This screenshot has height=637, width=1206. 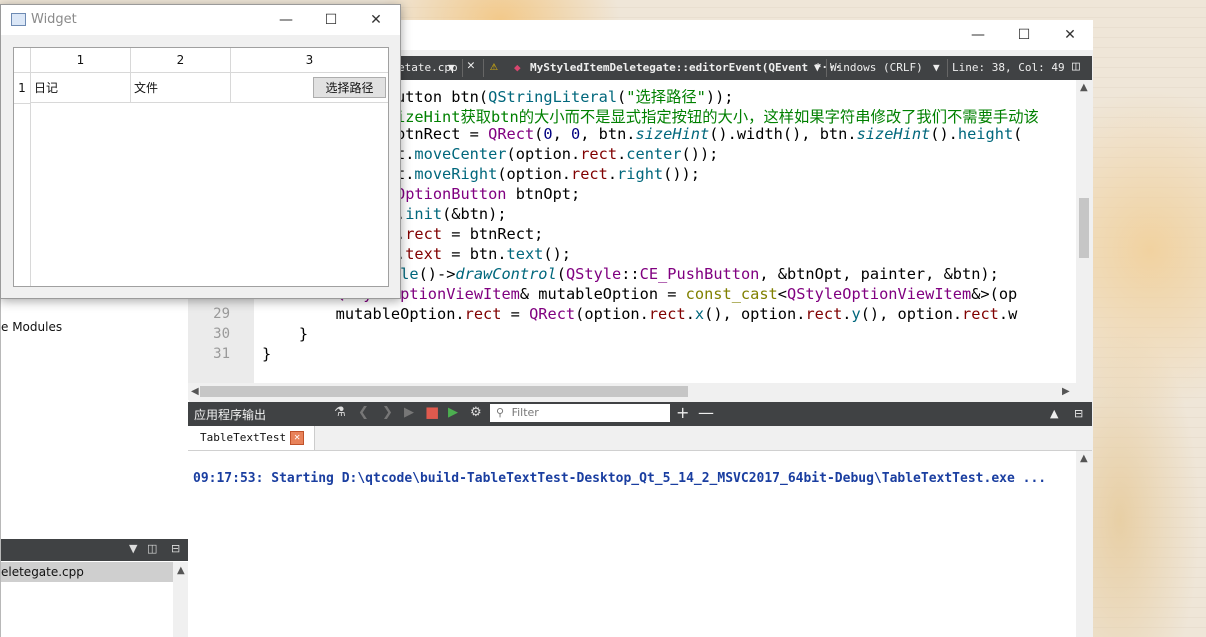 I want to click on row-header-1: 1, so click(x=22, y=88).